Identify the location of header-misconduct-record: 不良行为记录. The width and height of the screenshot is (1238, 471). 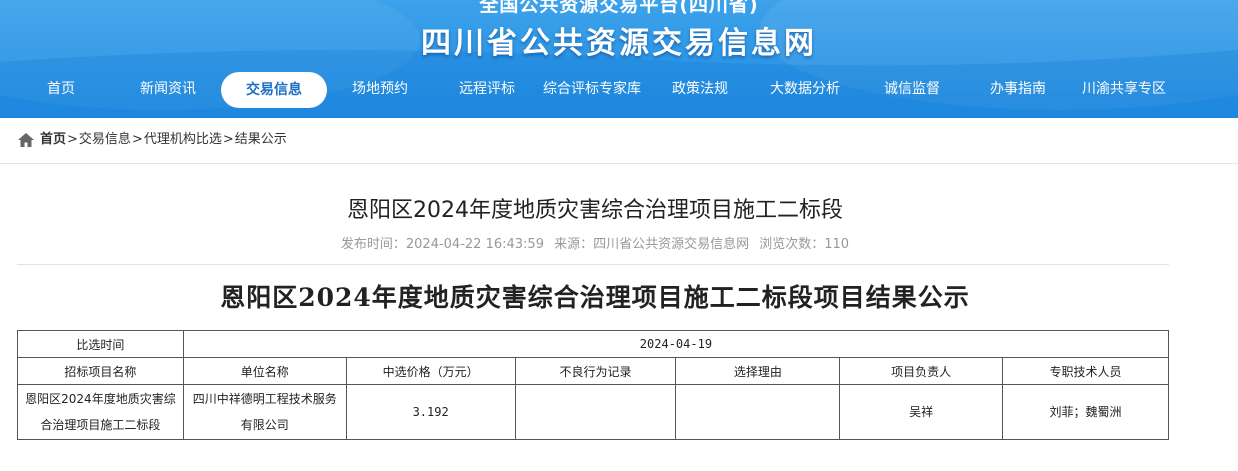
(595, 371).